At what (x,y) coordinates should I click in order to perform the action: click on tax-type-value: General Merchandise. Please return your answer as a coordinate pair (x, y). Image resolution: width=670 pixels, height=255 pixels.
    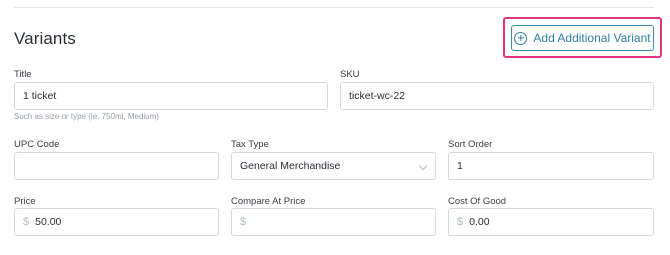
    Looking at the image, I should click on (290, 166).